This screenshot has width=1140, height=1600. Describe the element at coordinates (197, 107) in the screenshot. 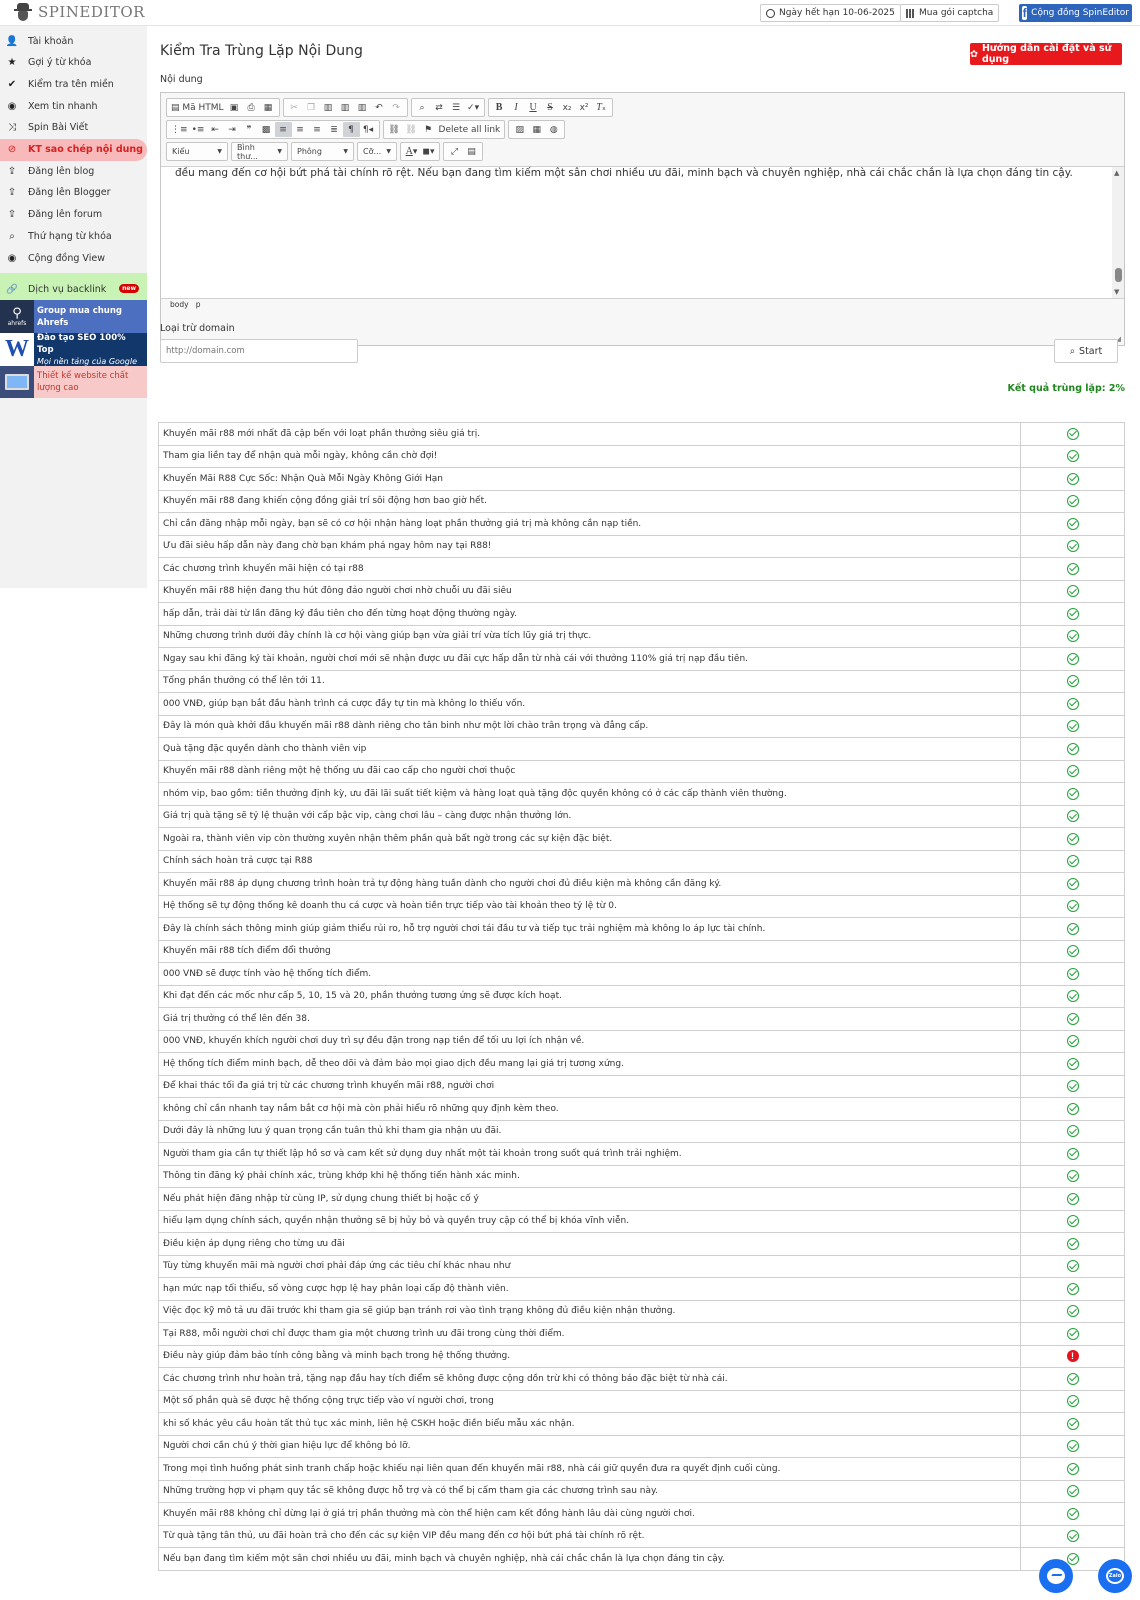

I see `source-html-button: ▤ Mã HTML` at that location.